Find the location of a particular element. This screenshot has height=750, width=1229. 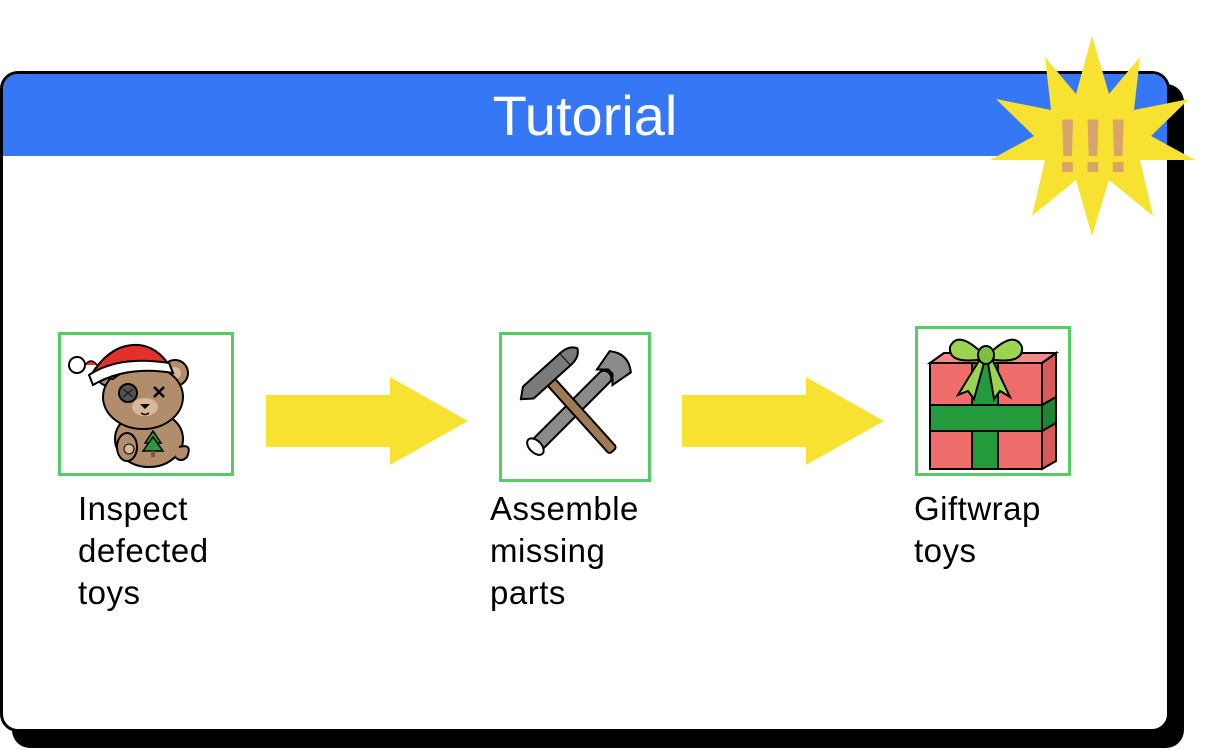

exclamation-burst-icon: !!! is located at coordinates (1092, 136).